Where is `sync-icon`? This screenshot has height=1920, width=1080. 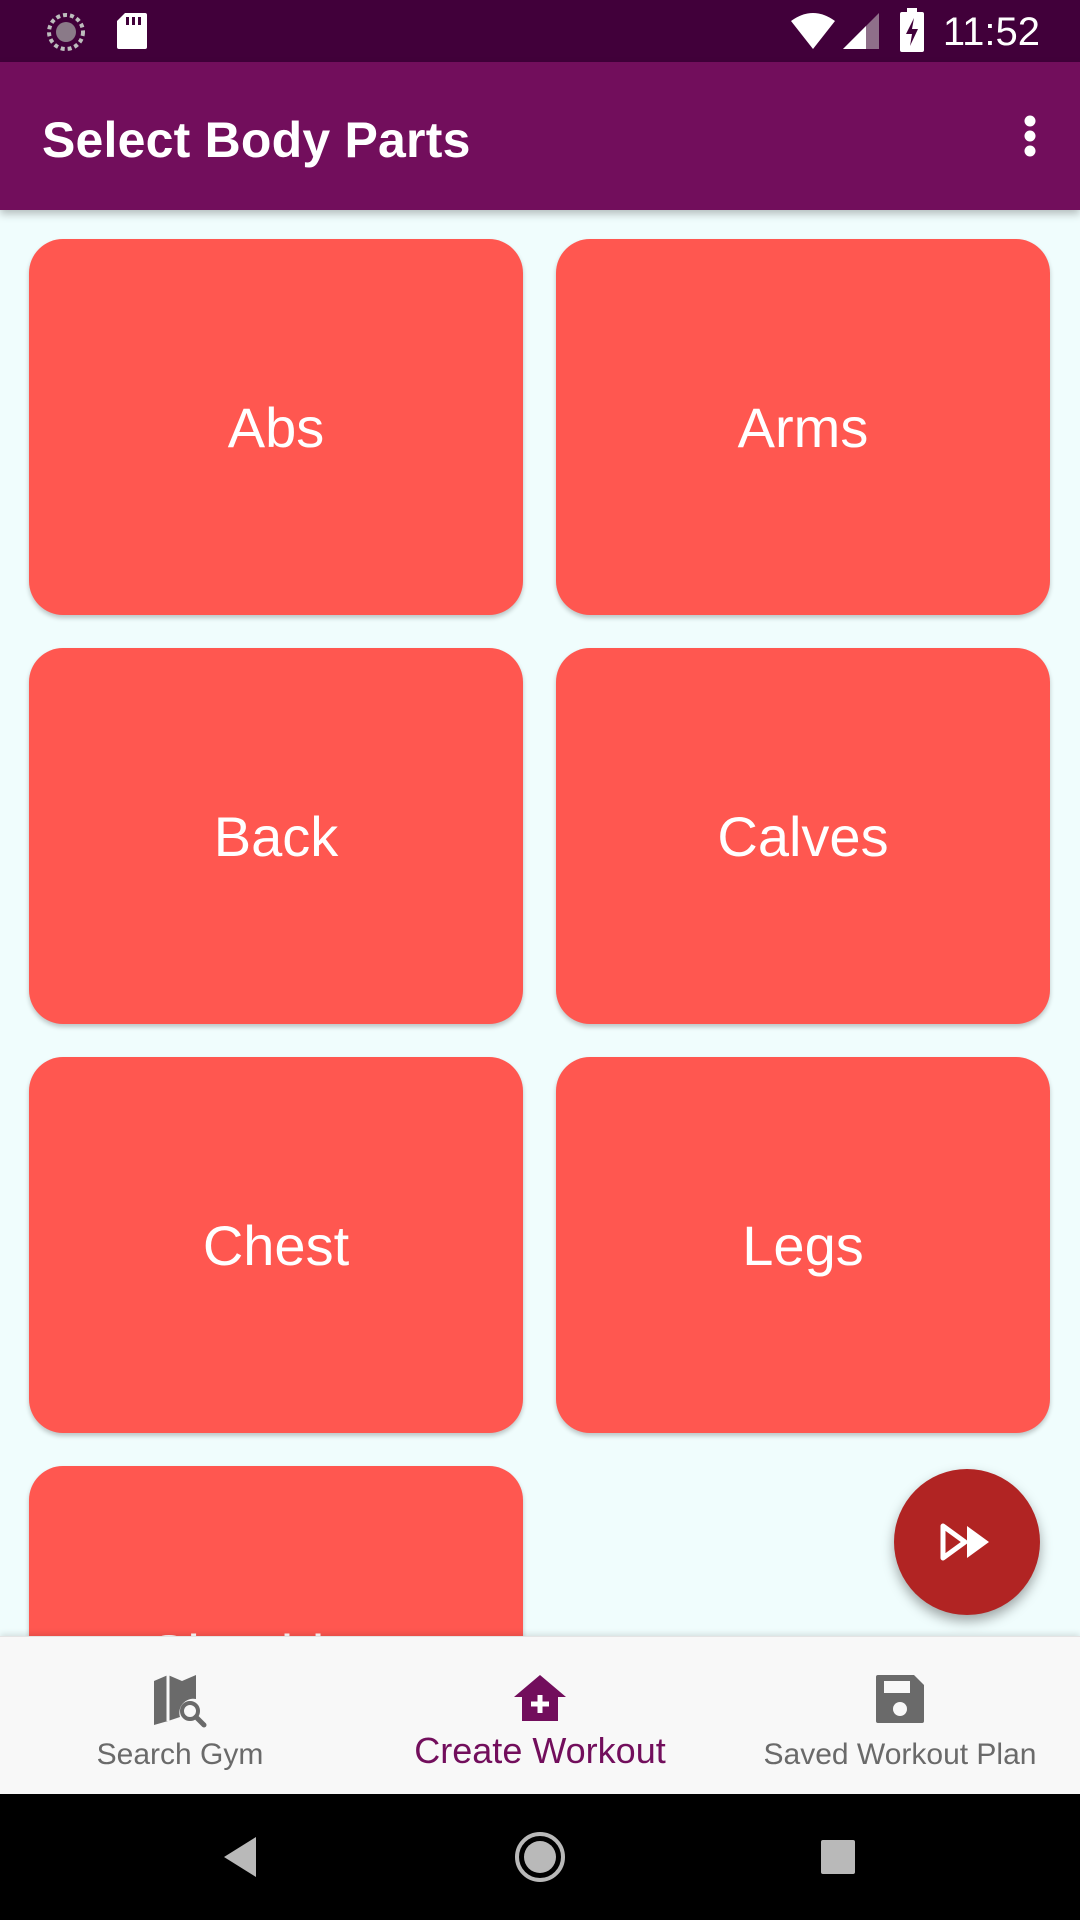 sync-icon is located at coordinates (66, 32).